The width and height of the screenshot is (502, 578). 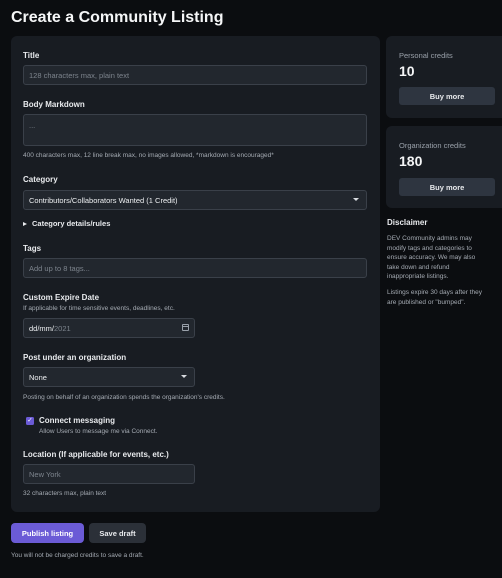 What do you see at coordinates (77, 420) in the screenshot?
I see `messaging-label: Connect messaging` at bounding box center [77, 420].